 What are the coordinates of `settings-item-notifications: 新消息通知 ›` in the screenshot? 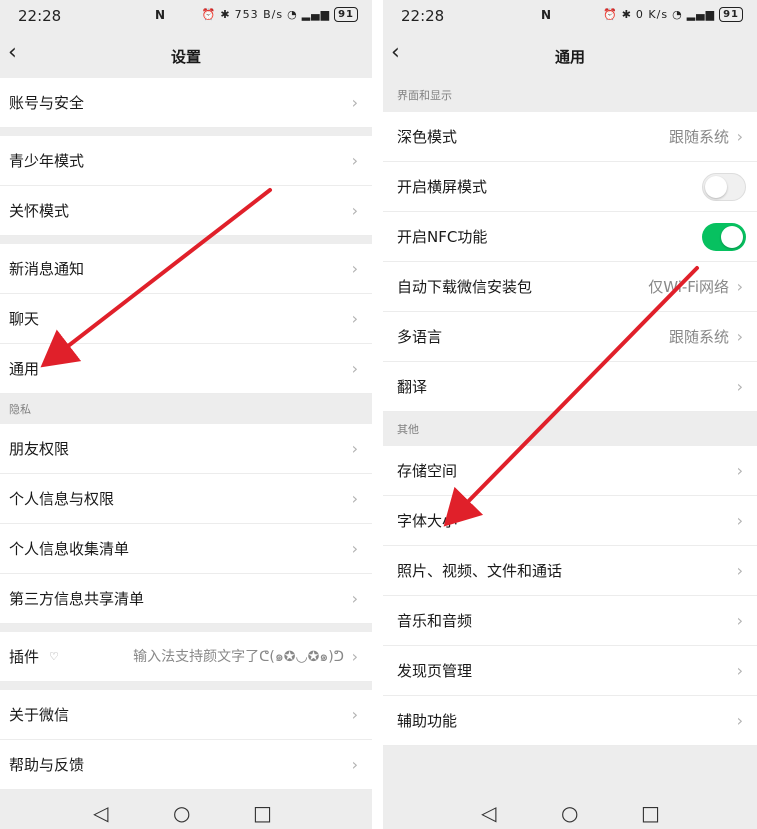 It's located at (186, 269).